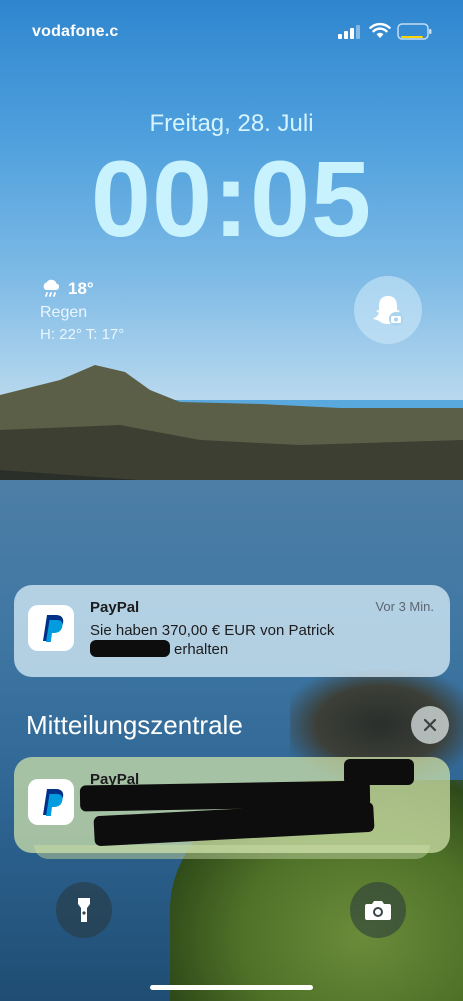  I want to click on battery-icon, so click(414, 31).